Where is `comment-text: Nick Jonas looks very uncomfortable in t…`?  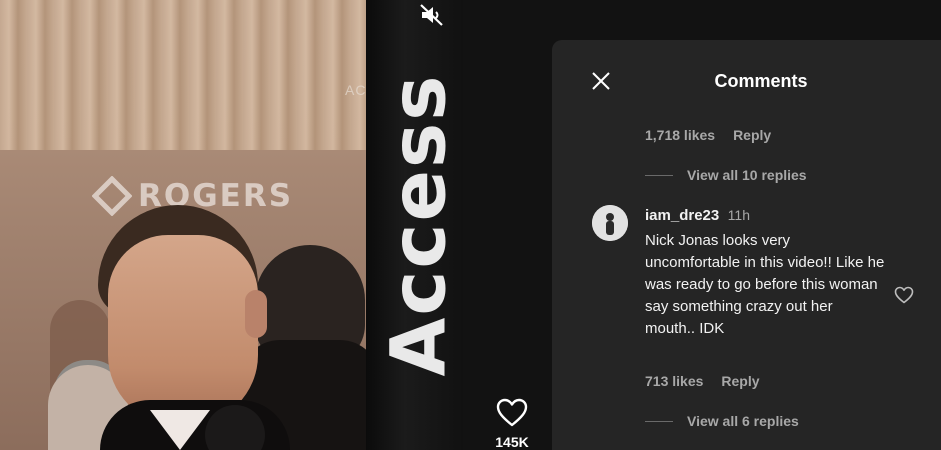
comment-text: Nick Jonas looks very uncomfortable in t… is located at coordinates (765, 284).